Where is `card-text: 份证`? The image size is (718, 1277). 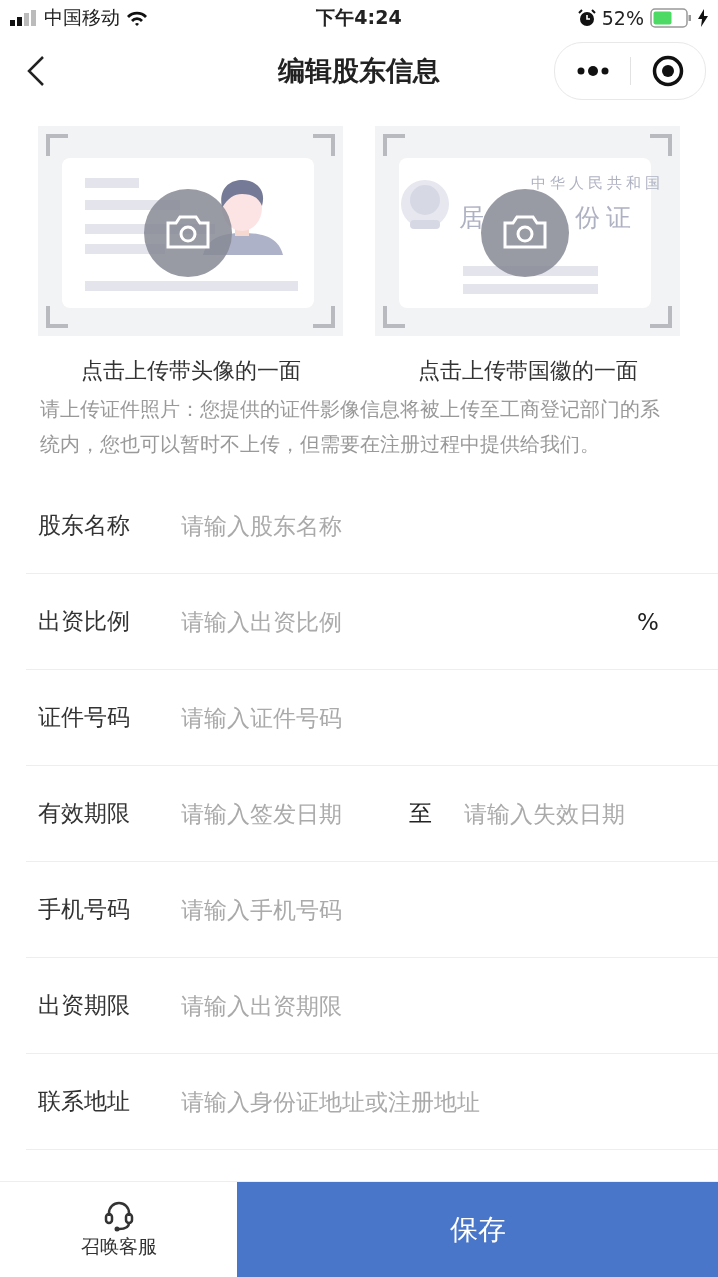 card-text: 份证 is located at coordinates (606, 217).